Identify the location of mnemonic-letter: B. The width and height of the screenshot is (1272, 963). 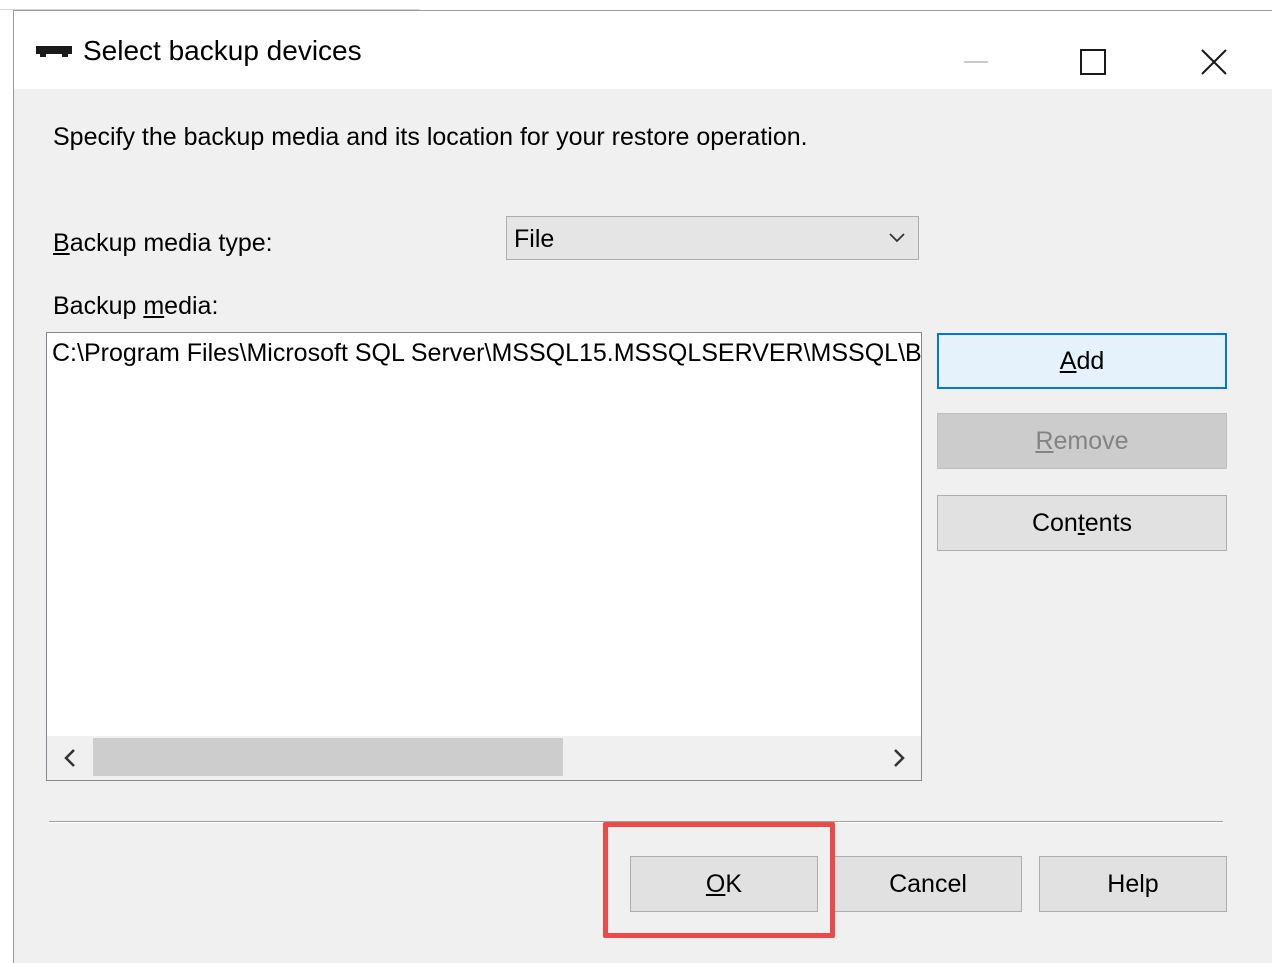
(61, 243).